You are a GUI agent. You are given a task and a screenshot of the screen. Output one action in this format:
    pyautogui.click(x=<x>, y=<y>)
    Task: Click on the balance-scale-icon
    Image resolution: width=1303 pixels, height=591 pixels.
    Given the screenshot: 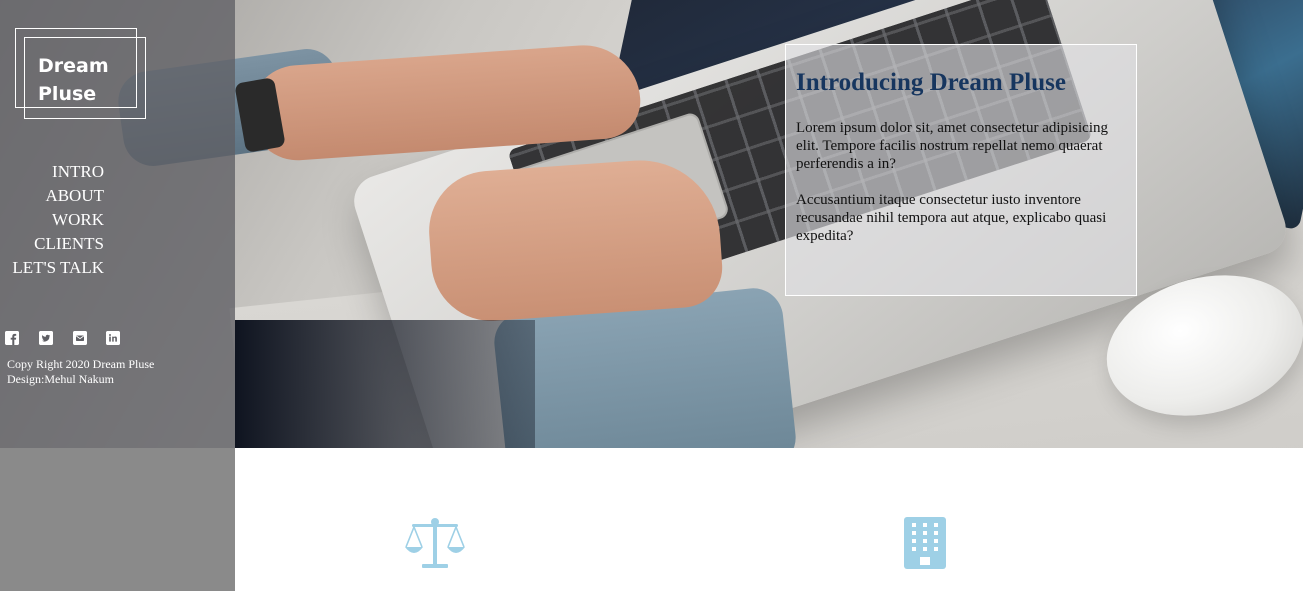 What is the action you would take?
    pyautogui.click(x=435, y=545)
    